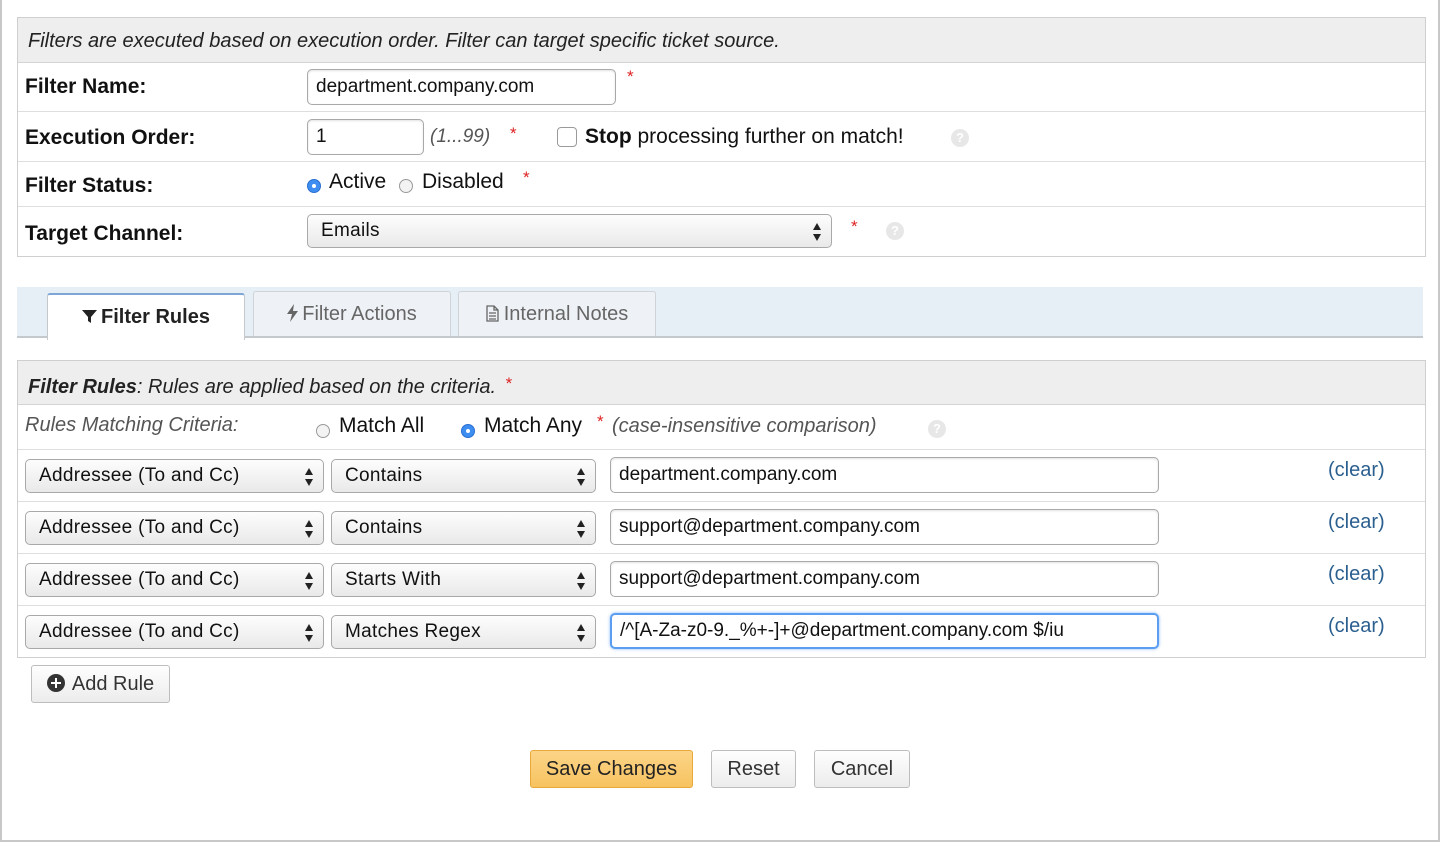  Describe the element at coordinates (567, 137) in the screenshot. I see `stop-processing-checkbox` at that location.